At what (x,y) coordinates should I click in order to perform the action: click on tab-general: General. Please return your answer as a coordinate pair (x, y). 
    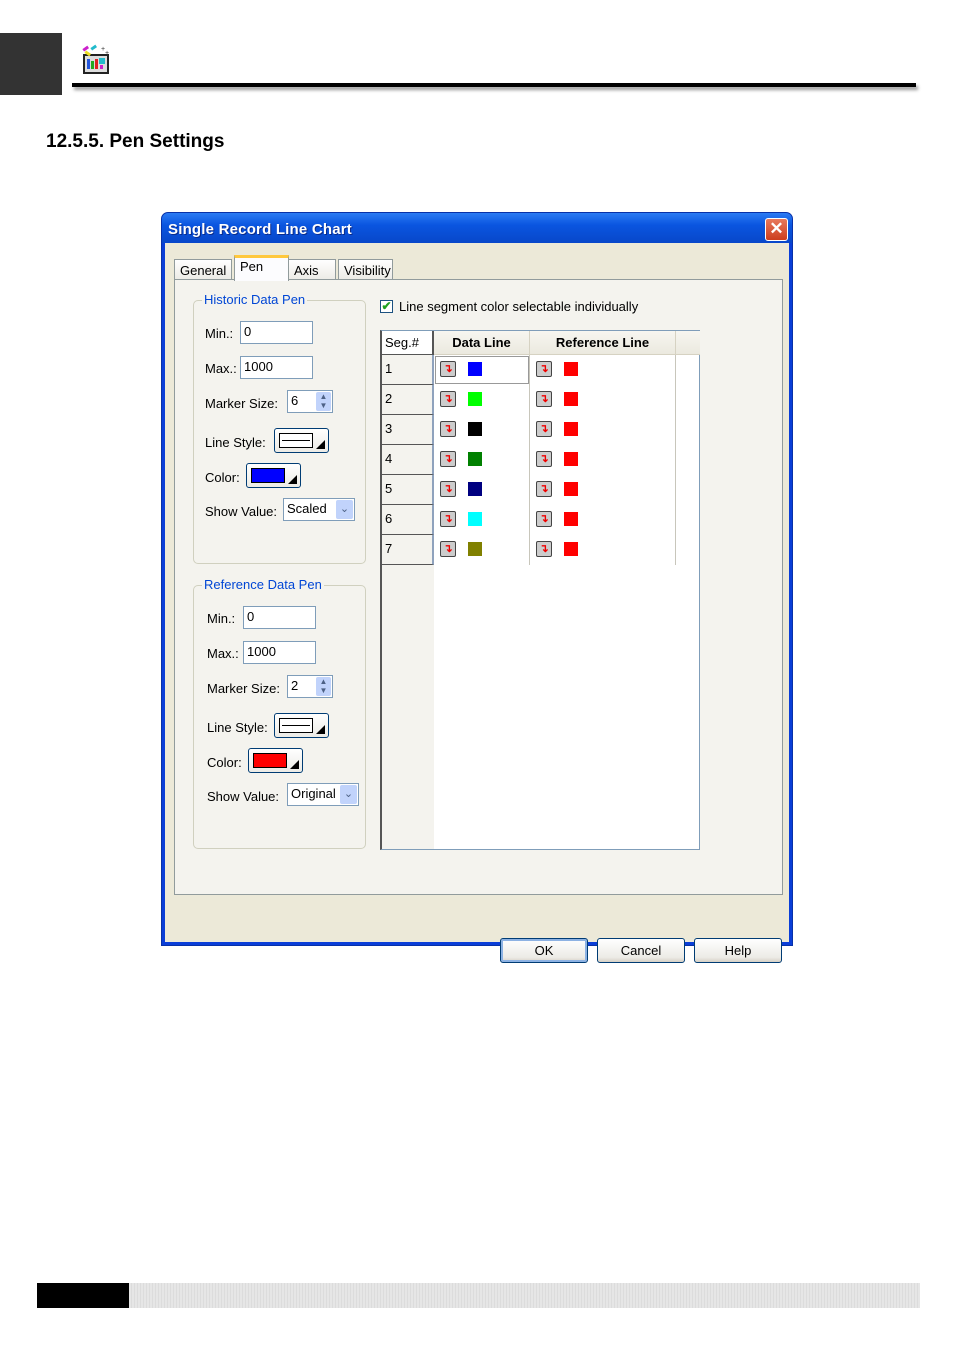
    Looking at the image, I should click on (203, 269).